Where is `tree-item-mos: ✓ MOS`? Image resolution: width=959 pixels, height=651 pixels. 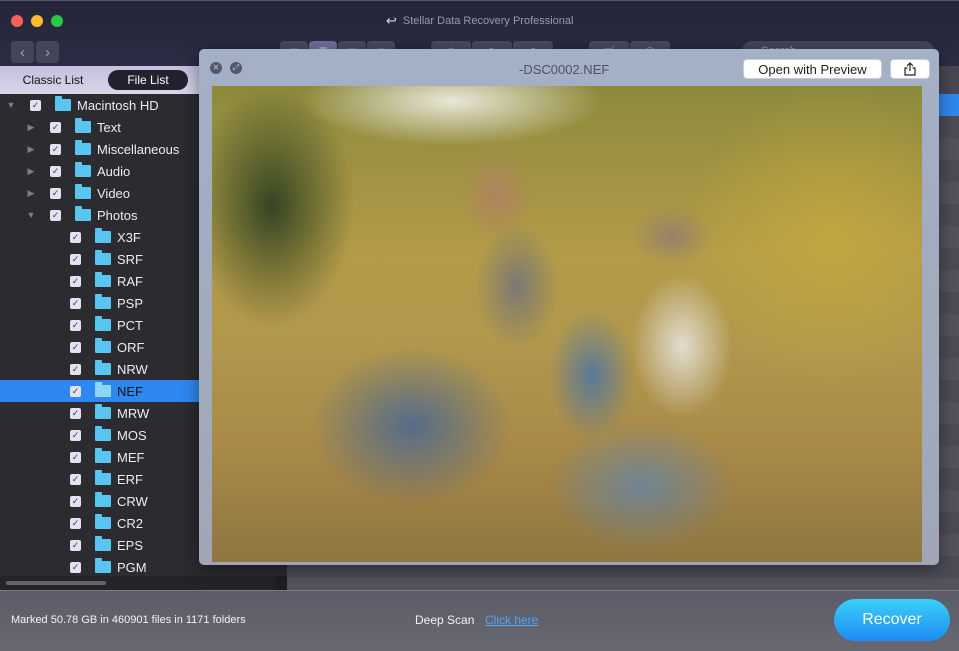 tree-item-mos: ✓ MOS is located at coordinates (100, 435).